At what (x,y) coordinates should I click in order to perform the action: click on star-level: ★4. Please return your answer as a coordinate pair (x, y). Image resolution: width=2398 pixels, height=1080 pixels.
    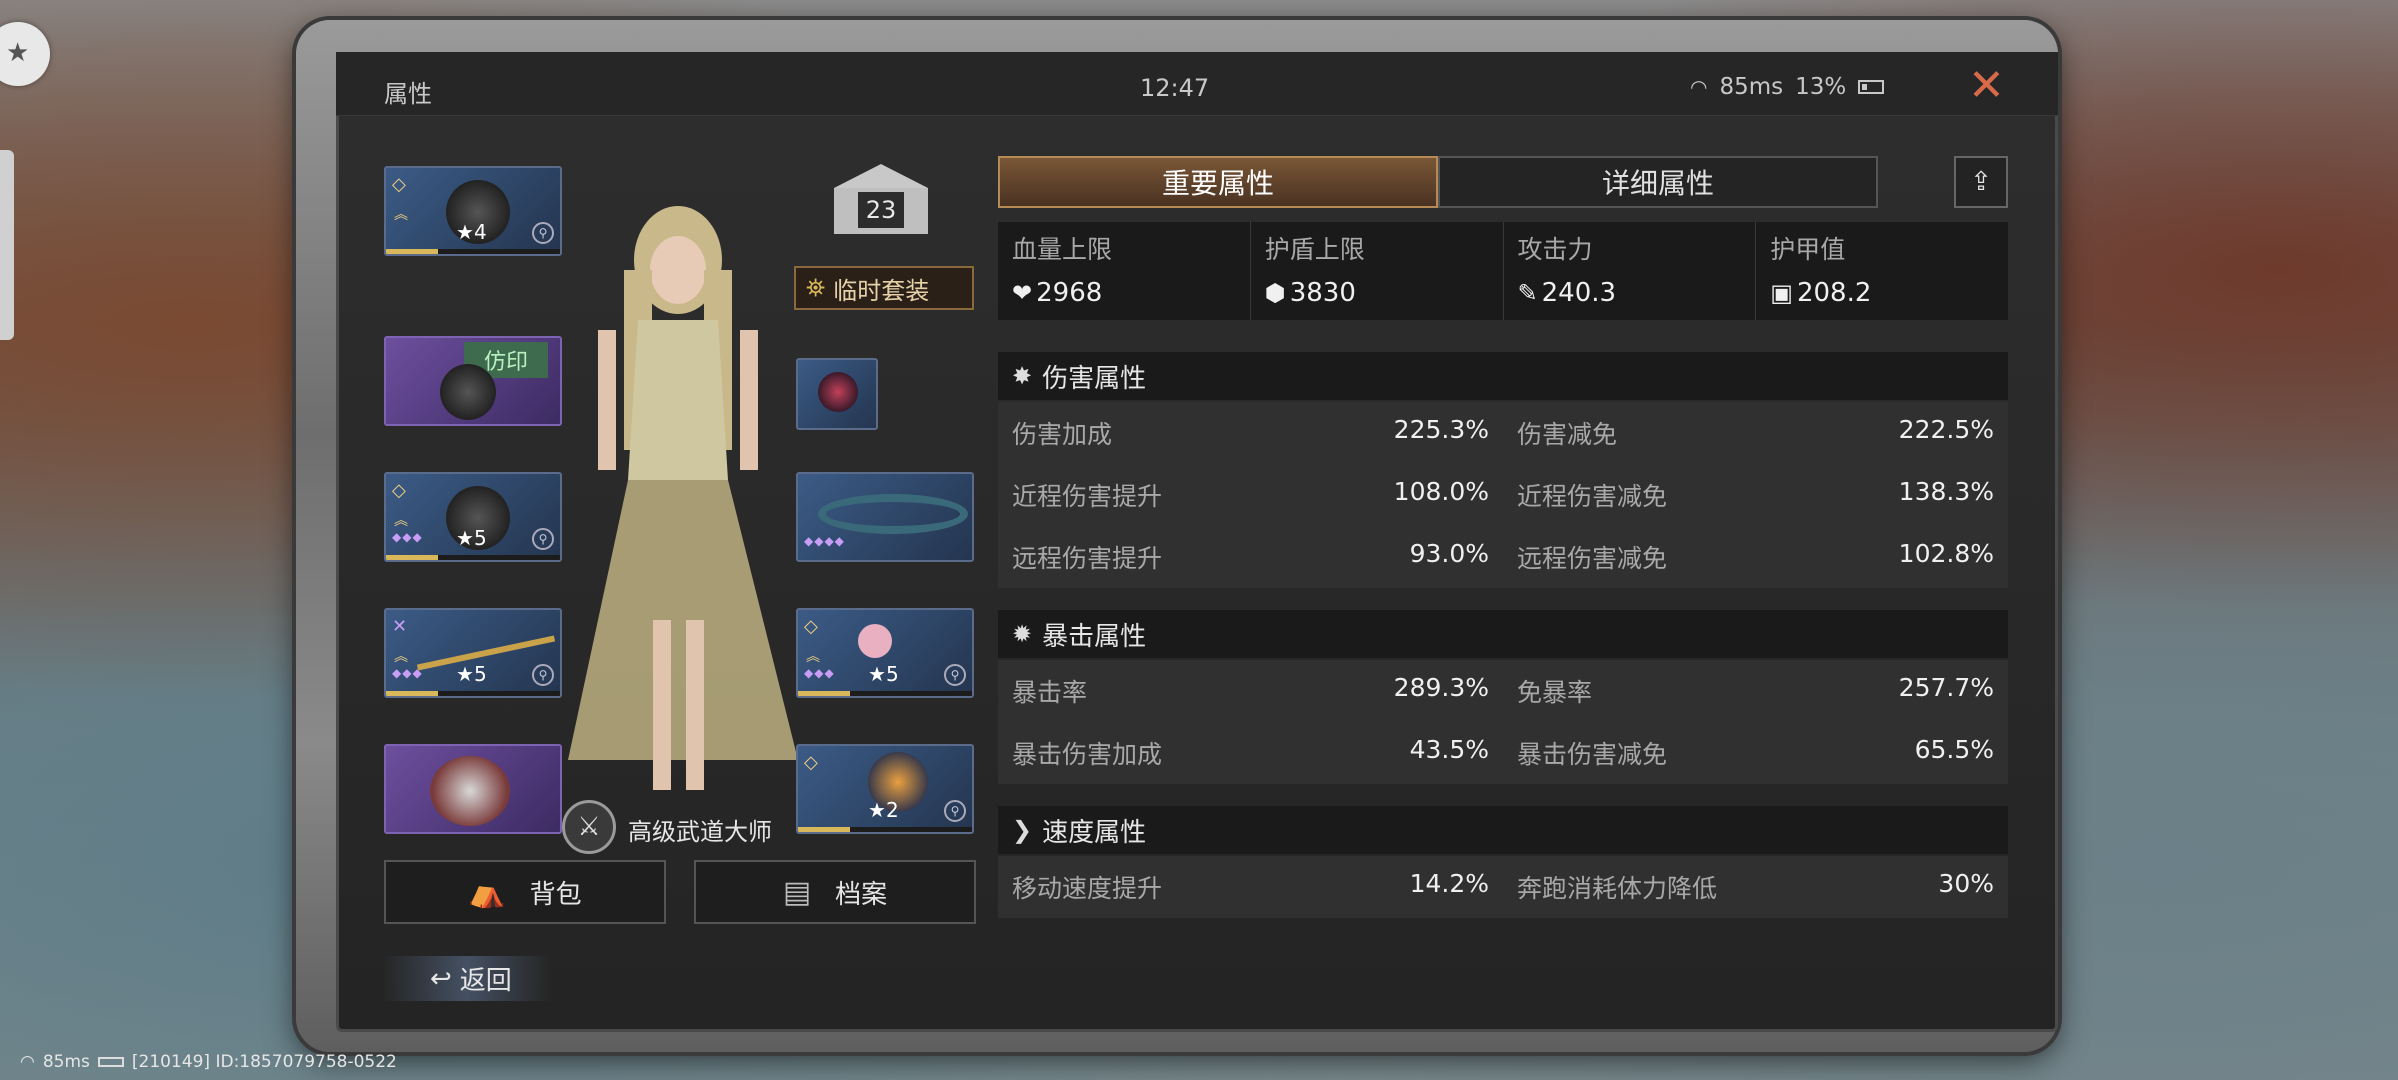
    Looking at the image, I should click on (471, 232).